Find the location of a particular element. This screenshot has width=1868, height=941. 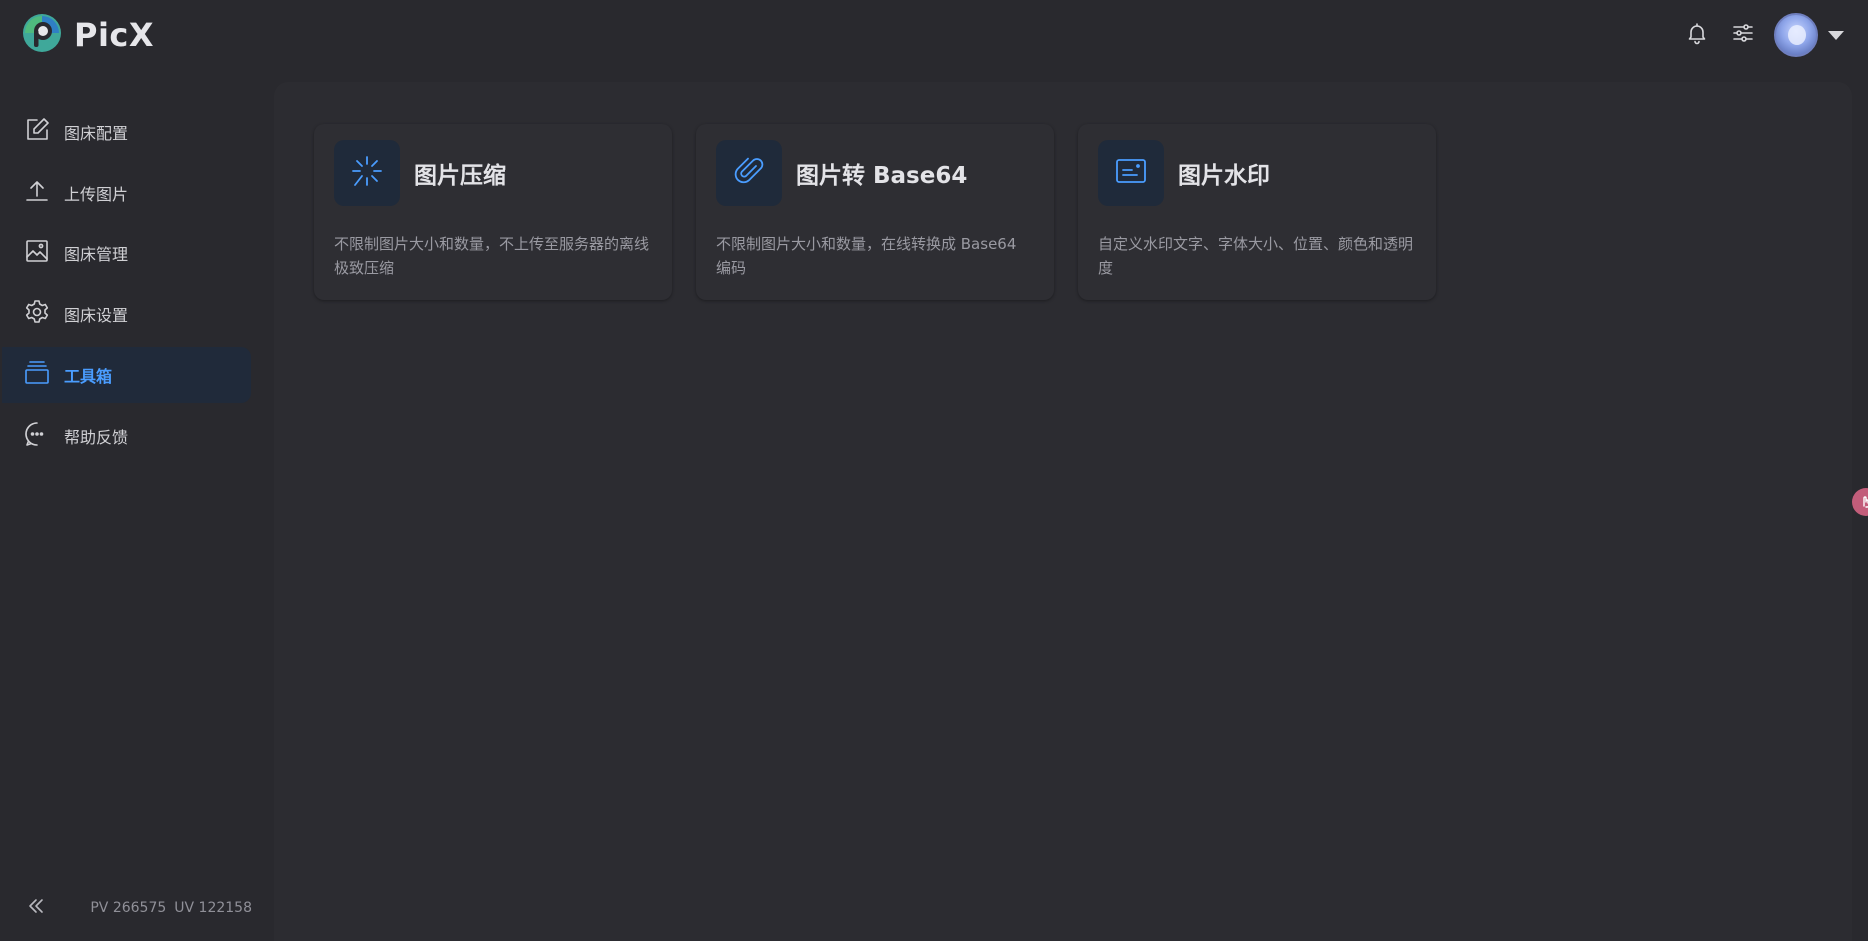

sidebar-item-label: 图床设置 is located at coordinates (96, 315).